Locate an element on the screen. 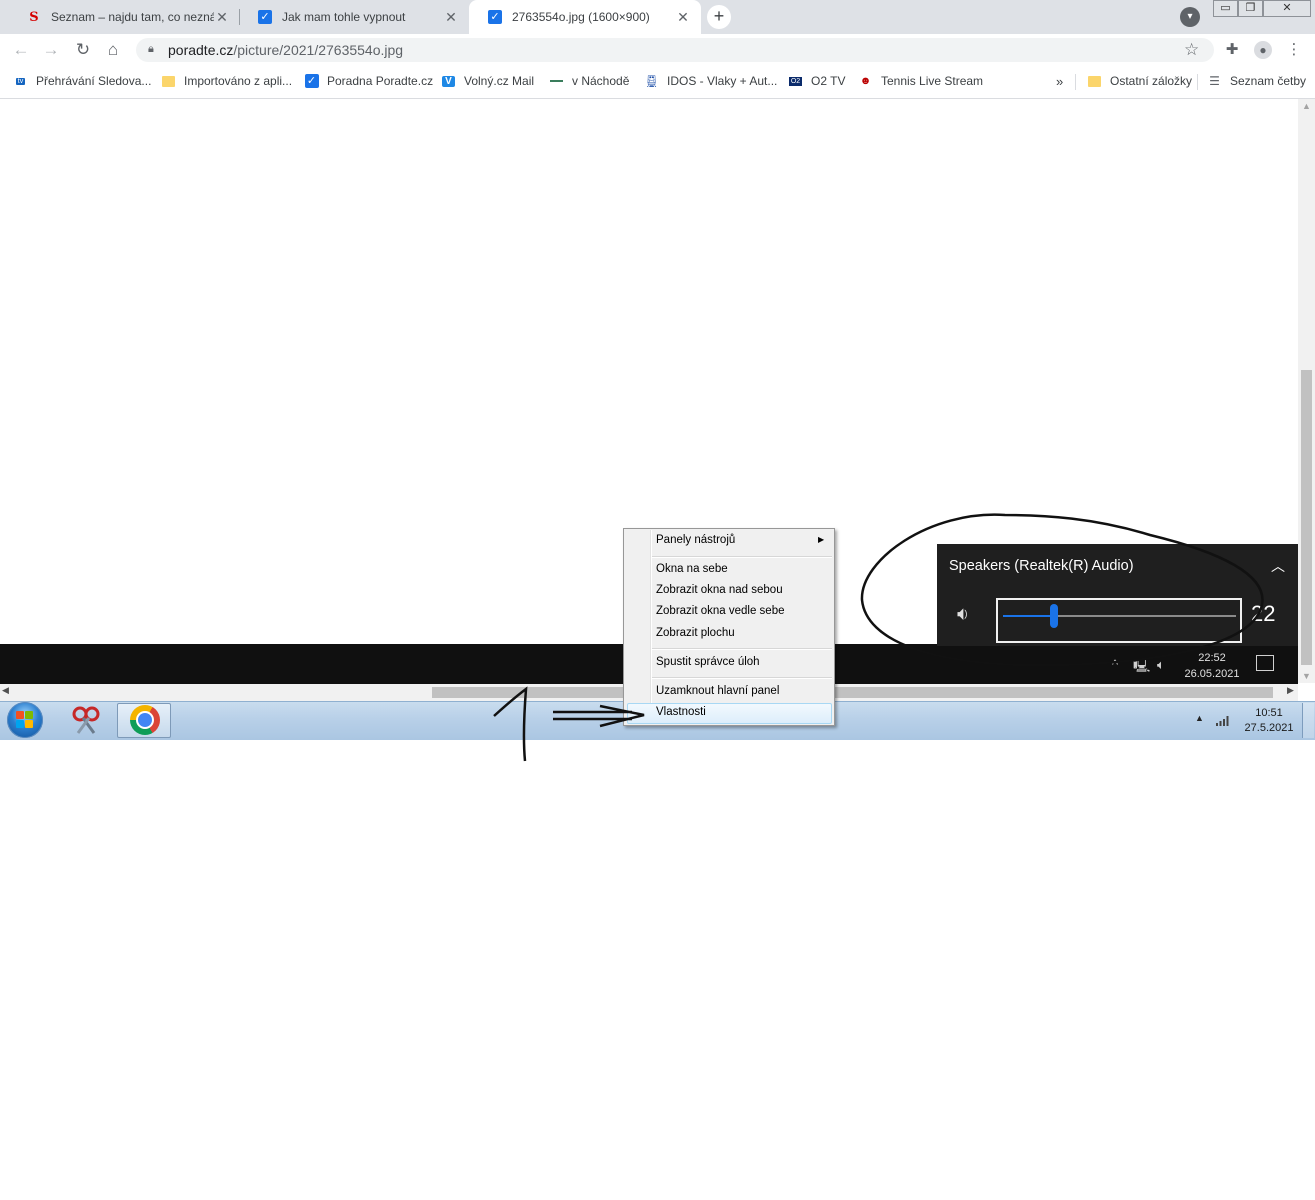 The height and width of the screenshot is (1200, 1315). url-text: poradte.cz/picture/2021/2763554o.jpg is located at coordinates (285, 50).